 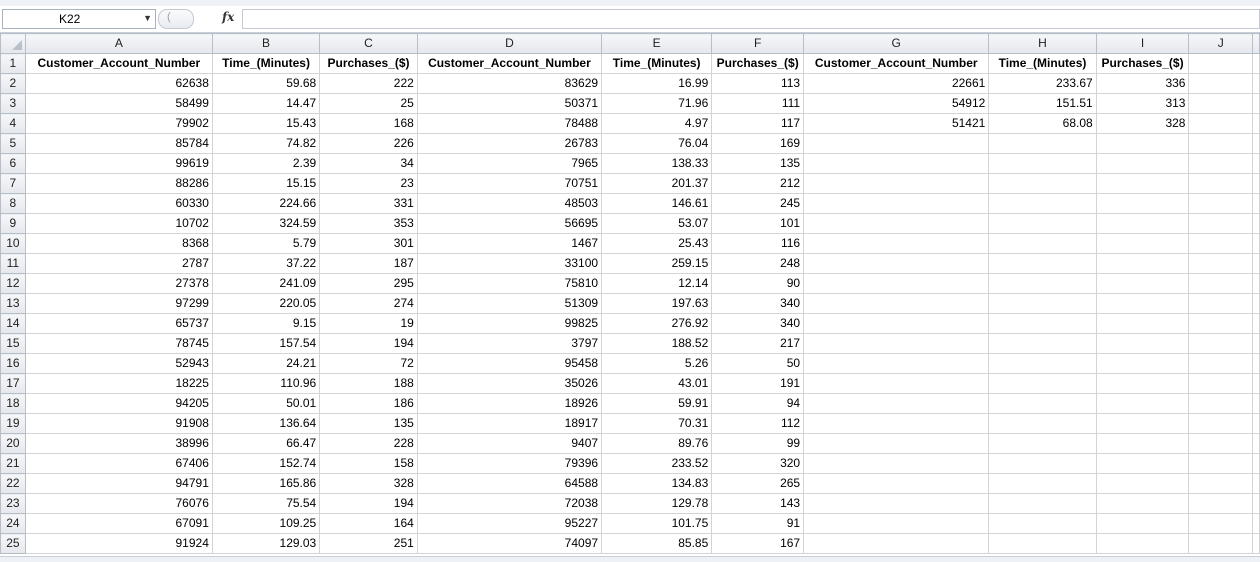 I want to click on cell-e20: 89.76, so click(x=657, y=443).